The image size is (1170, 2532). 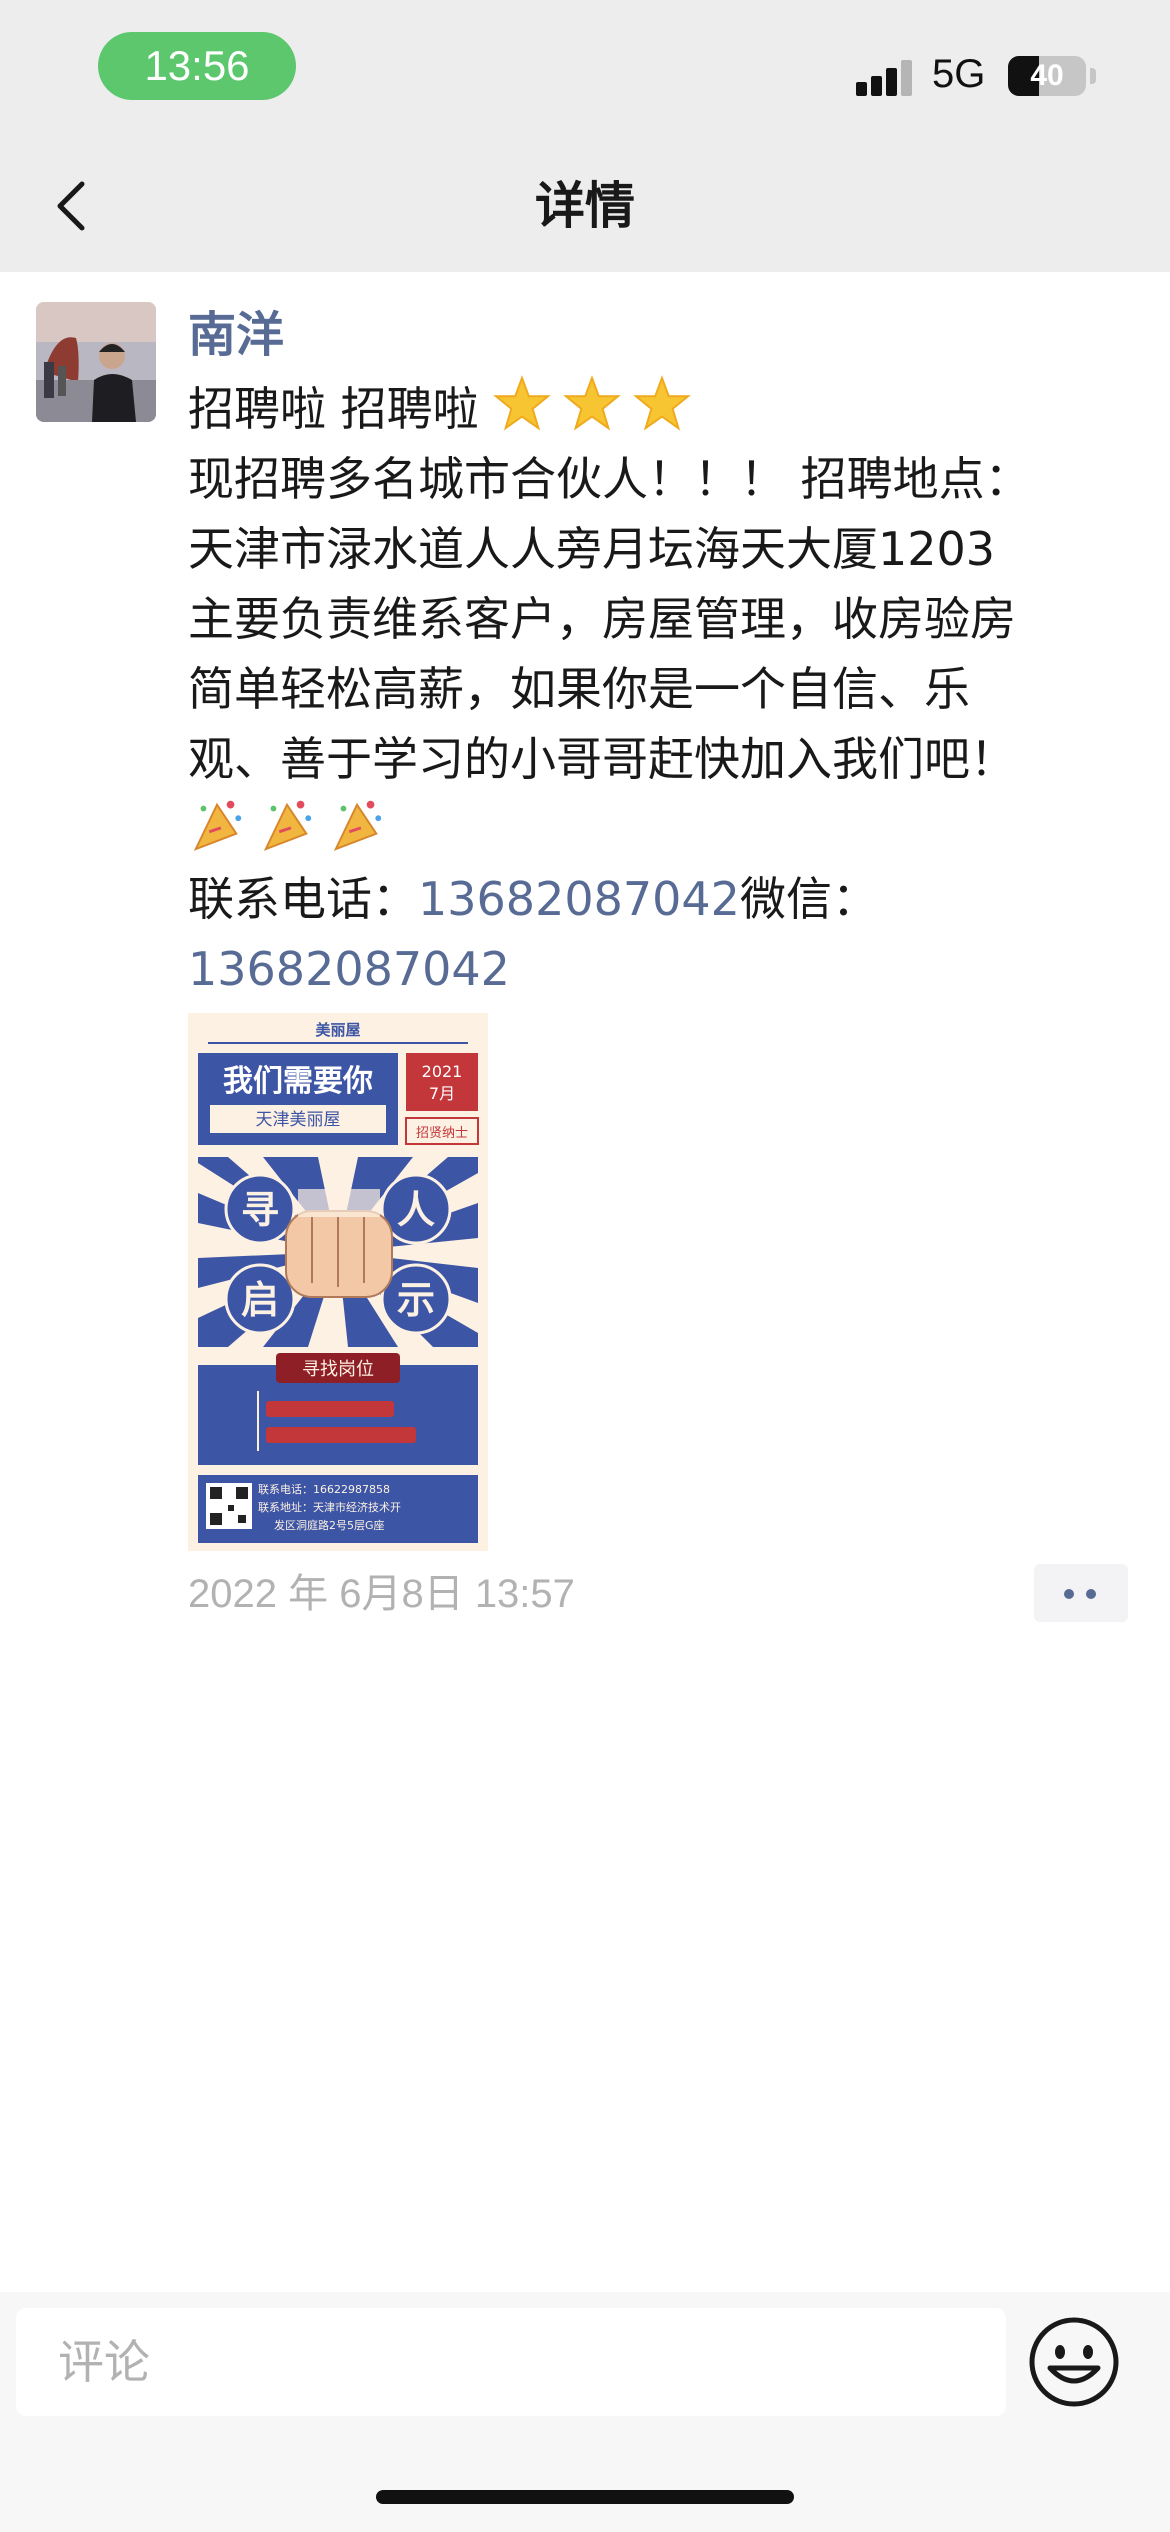 I want to click on avatar, so click(x=96, y=362).